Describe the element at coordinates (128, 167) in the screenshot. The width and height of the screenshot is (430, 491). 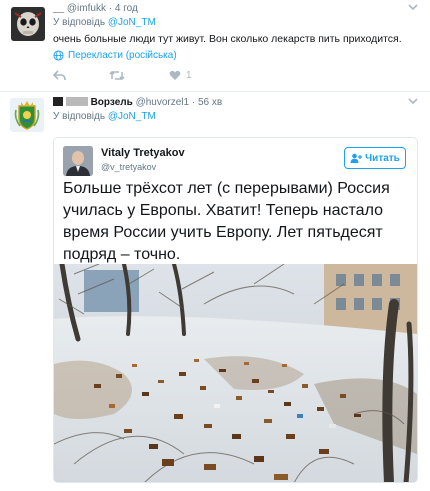
I see `quoted-user-handle: @v_tretyakov` at that location.